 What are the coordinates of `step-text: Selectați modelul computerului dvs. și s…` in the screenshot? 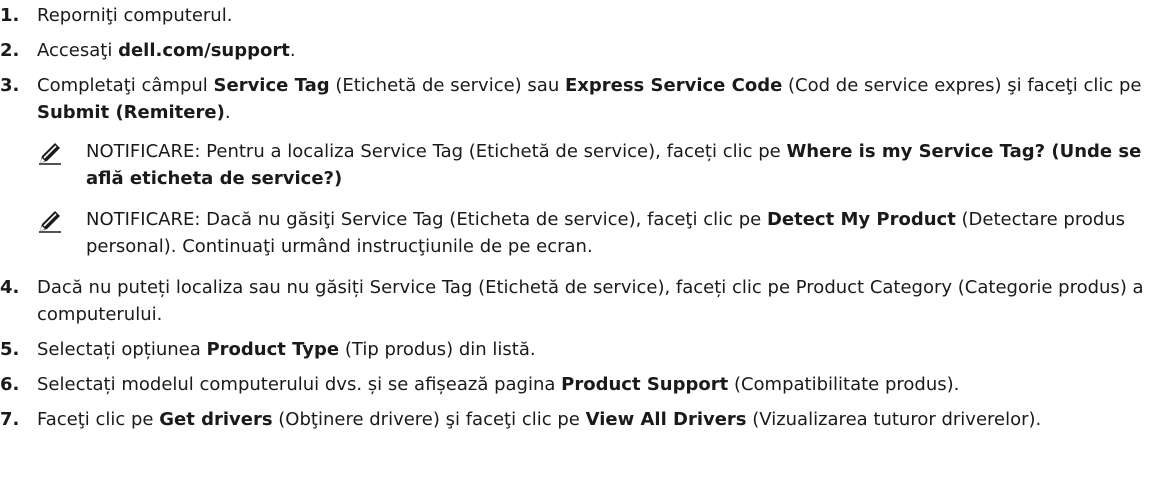 It's located at (601, 384).